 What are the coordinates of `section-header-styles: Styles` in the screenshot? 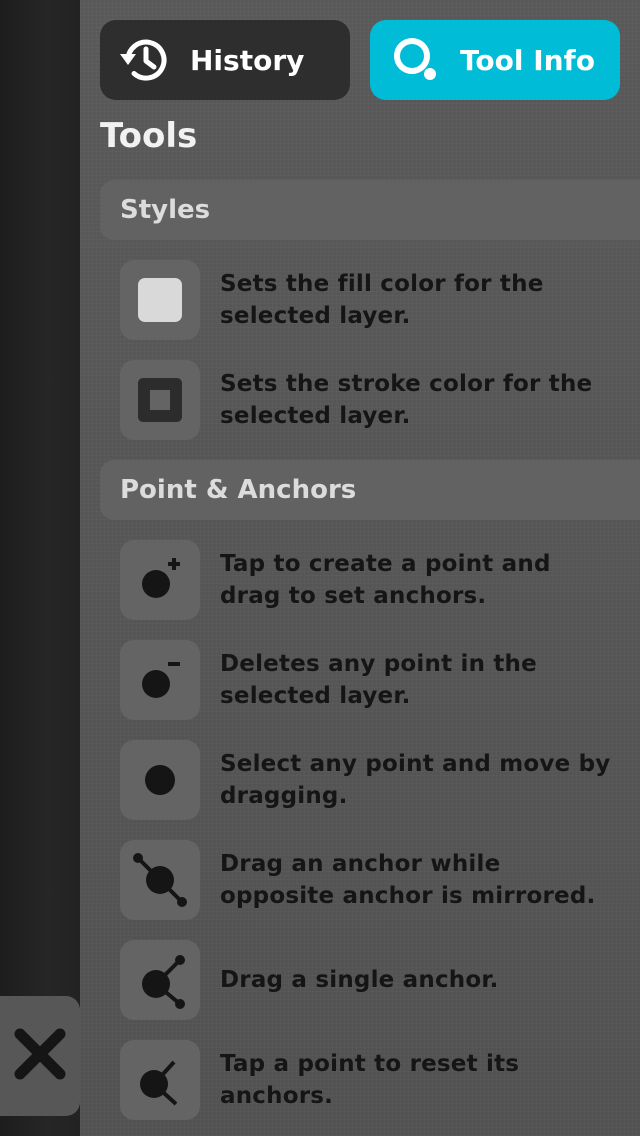 It's located at (370, 210).